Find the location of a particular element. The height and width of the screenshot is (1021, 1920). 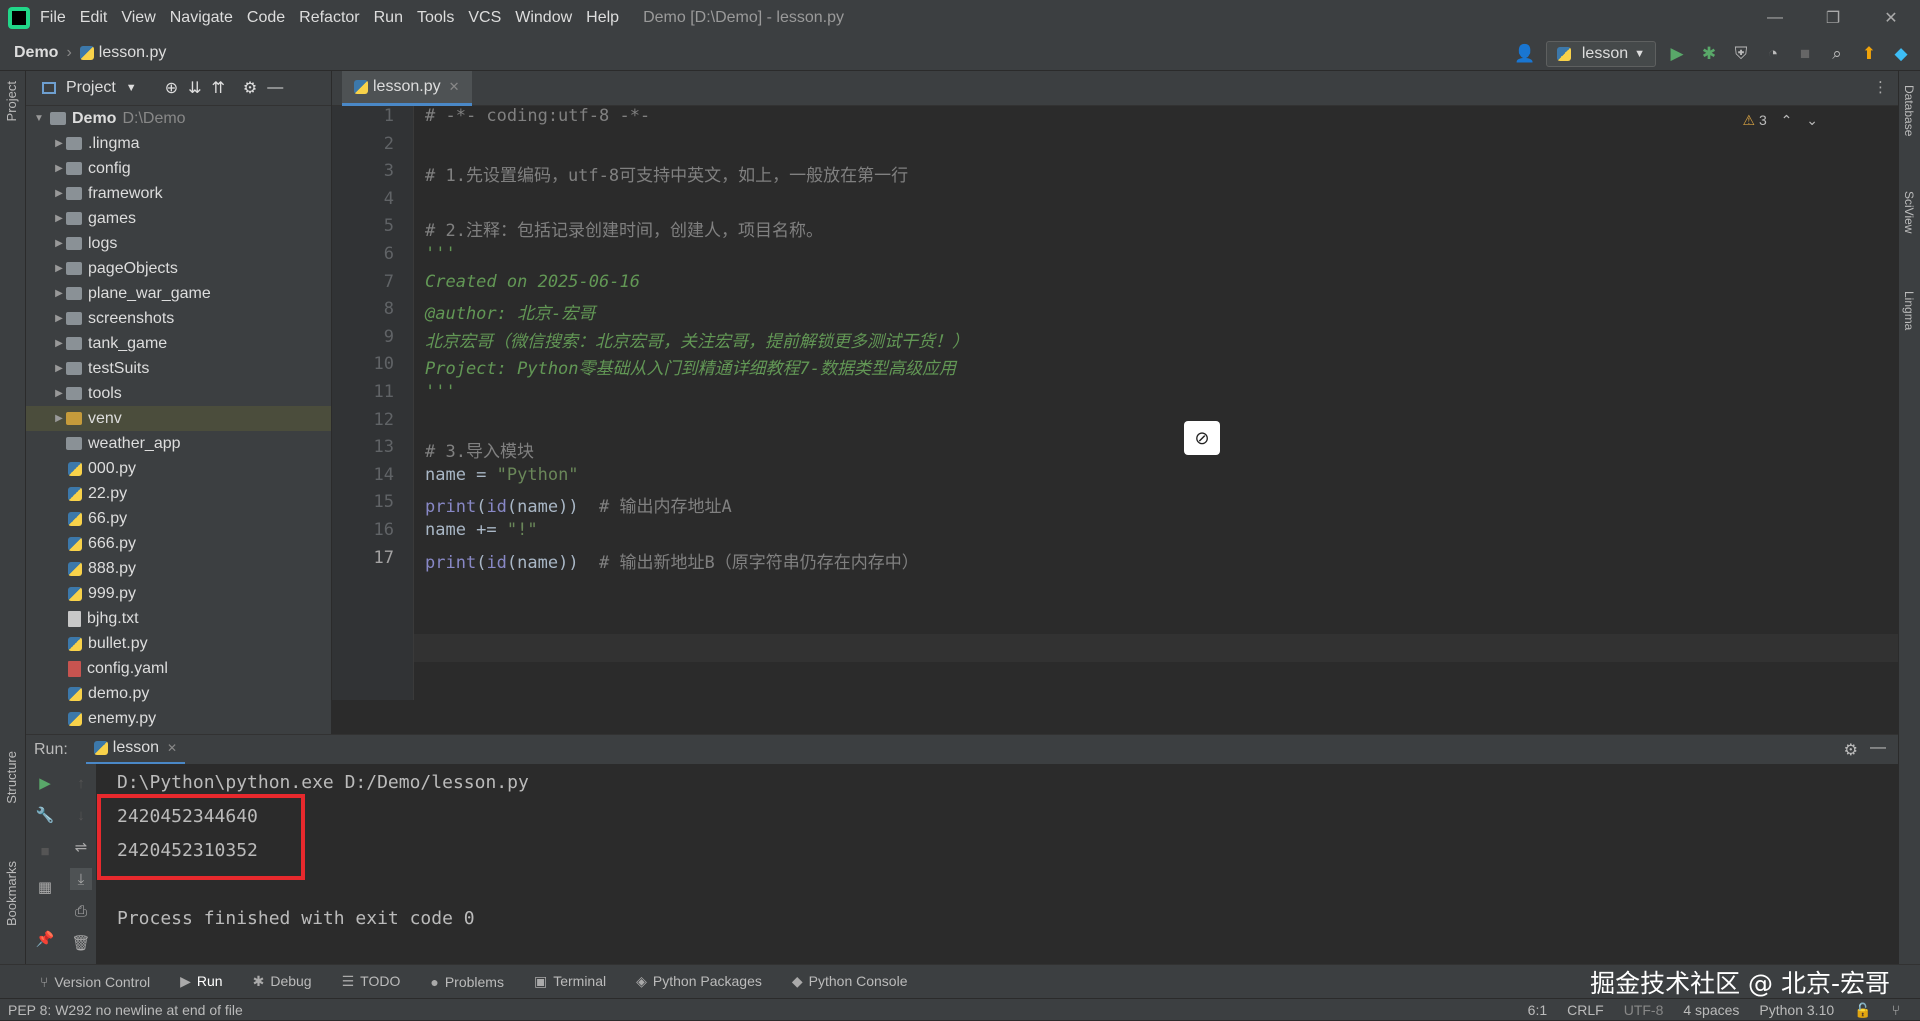

tree-file: 666.py is located at coordinates (178, 543).